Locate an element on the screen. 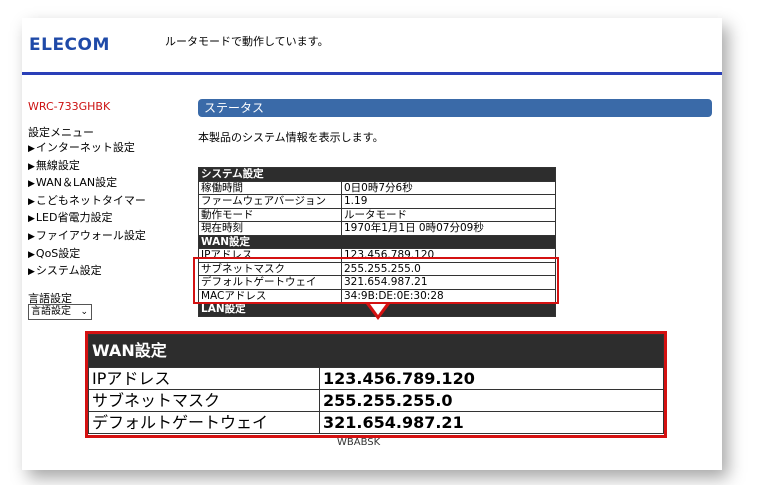 This screenshot has width=765, height=485. section-title-bar: ステータス is located at coordinates (455, 108).